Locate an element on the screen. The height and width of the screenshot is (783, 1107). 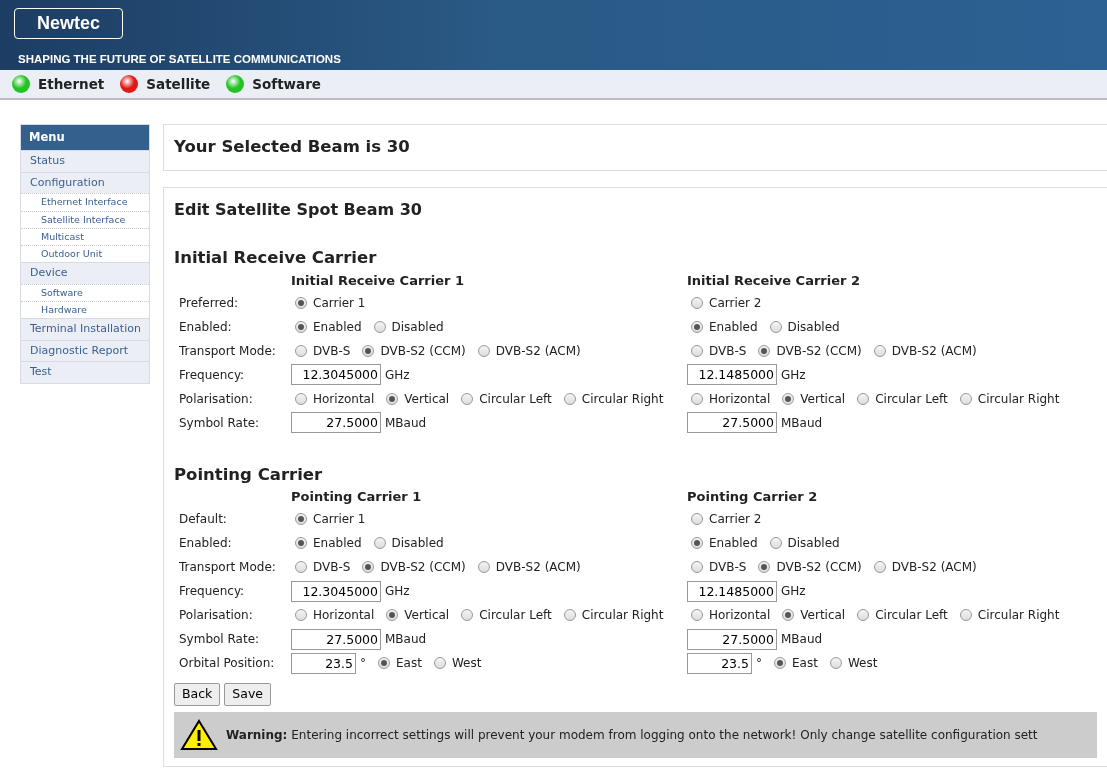
field-label: Symbol Rate: is located at coordinates (219, 640).